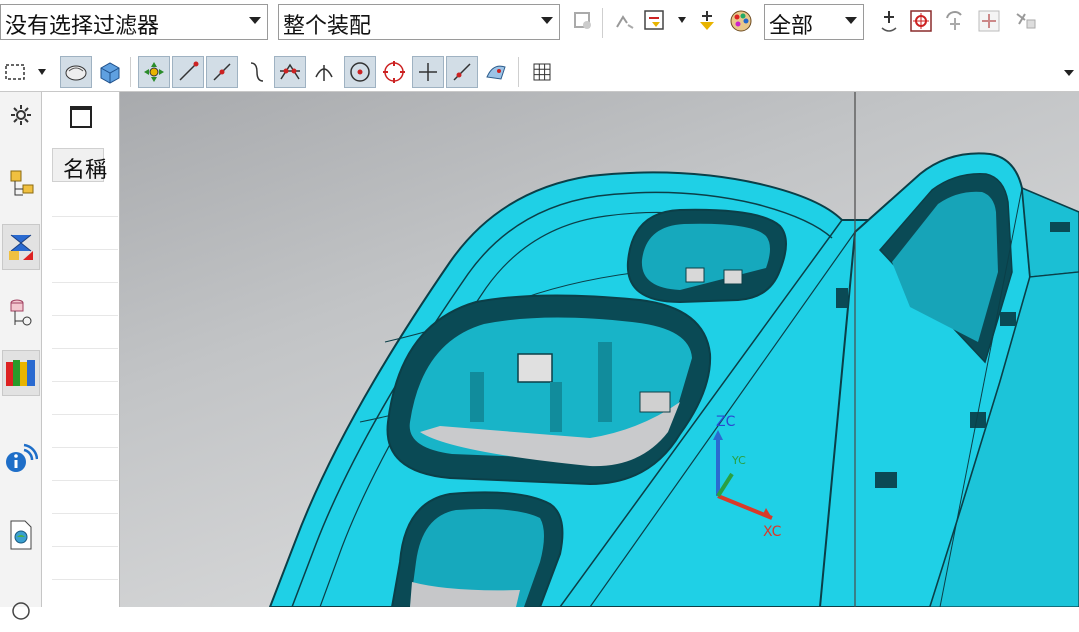 This screenshot has width=1079, height=632. I want to click on scope-value: 整个装配, so click(327, 26).